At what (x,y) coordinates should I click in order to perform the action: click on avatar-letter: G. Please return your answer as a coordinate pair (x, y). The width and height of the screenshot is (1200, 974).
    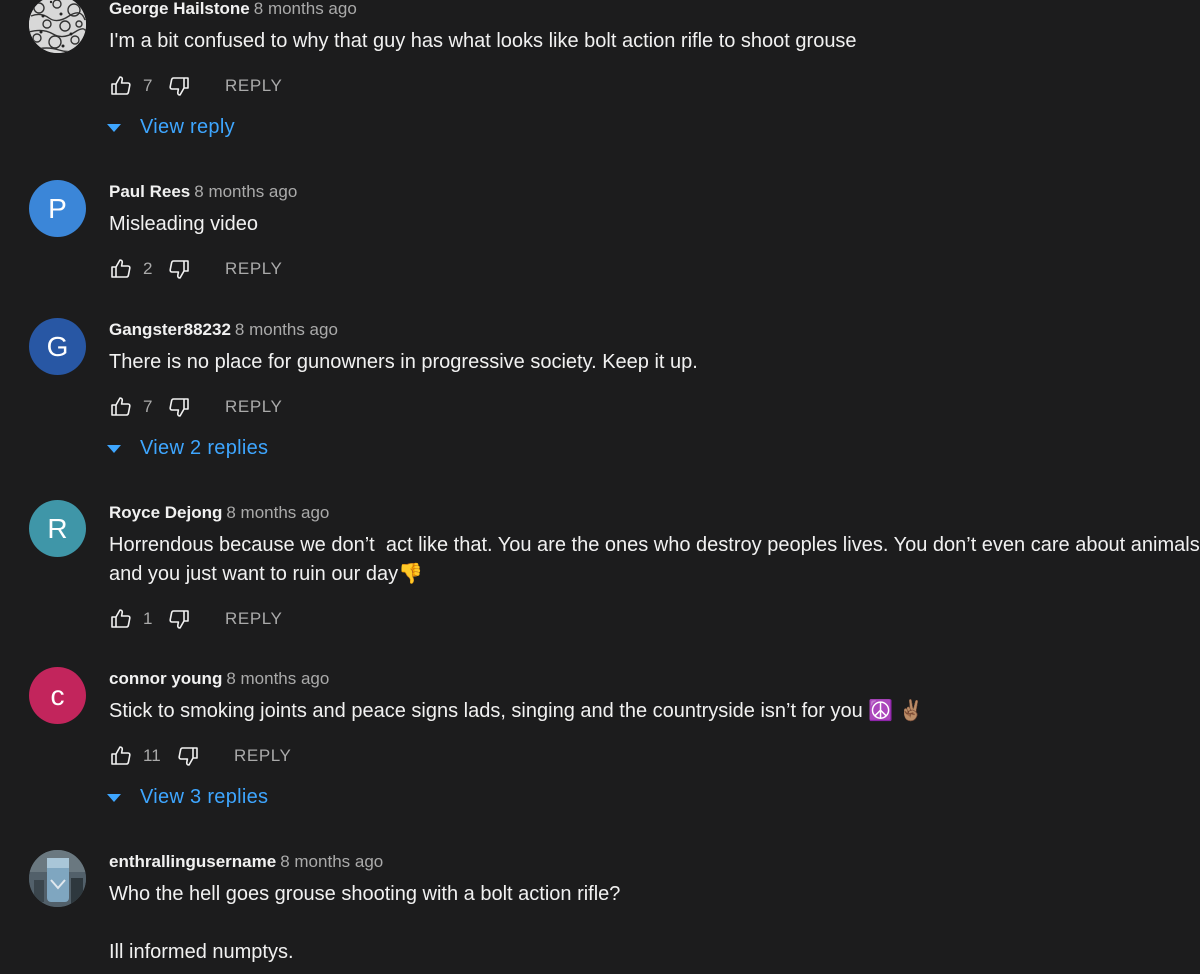
    Looking at the image, I should click on (57, 346).